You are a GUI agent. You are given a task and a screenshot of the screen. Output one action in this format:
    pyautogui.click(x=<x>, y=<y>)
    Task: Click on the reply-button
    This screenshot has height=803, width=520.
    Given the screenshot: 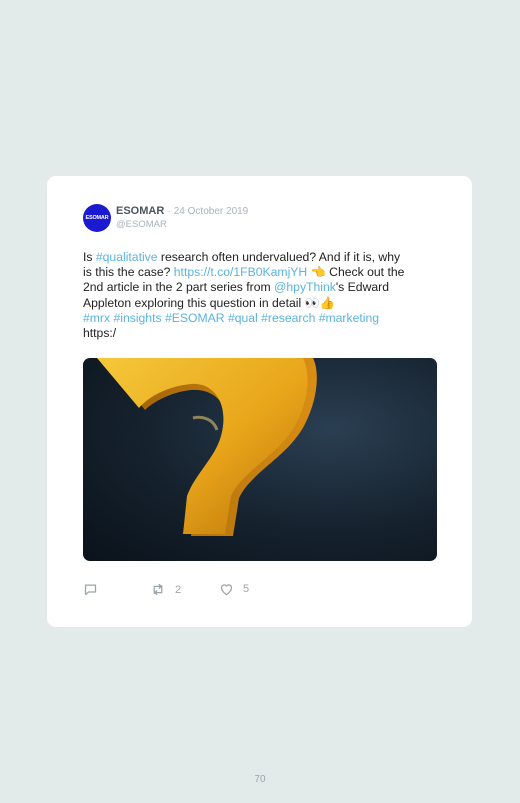 What is the action you would take?
    pyautogui.click(x=95, y=589)
    